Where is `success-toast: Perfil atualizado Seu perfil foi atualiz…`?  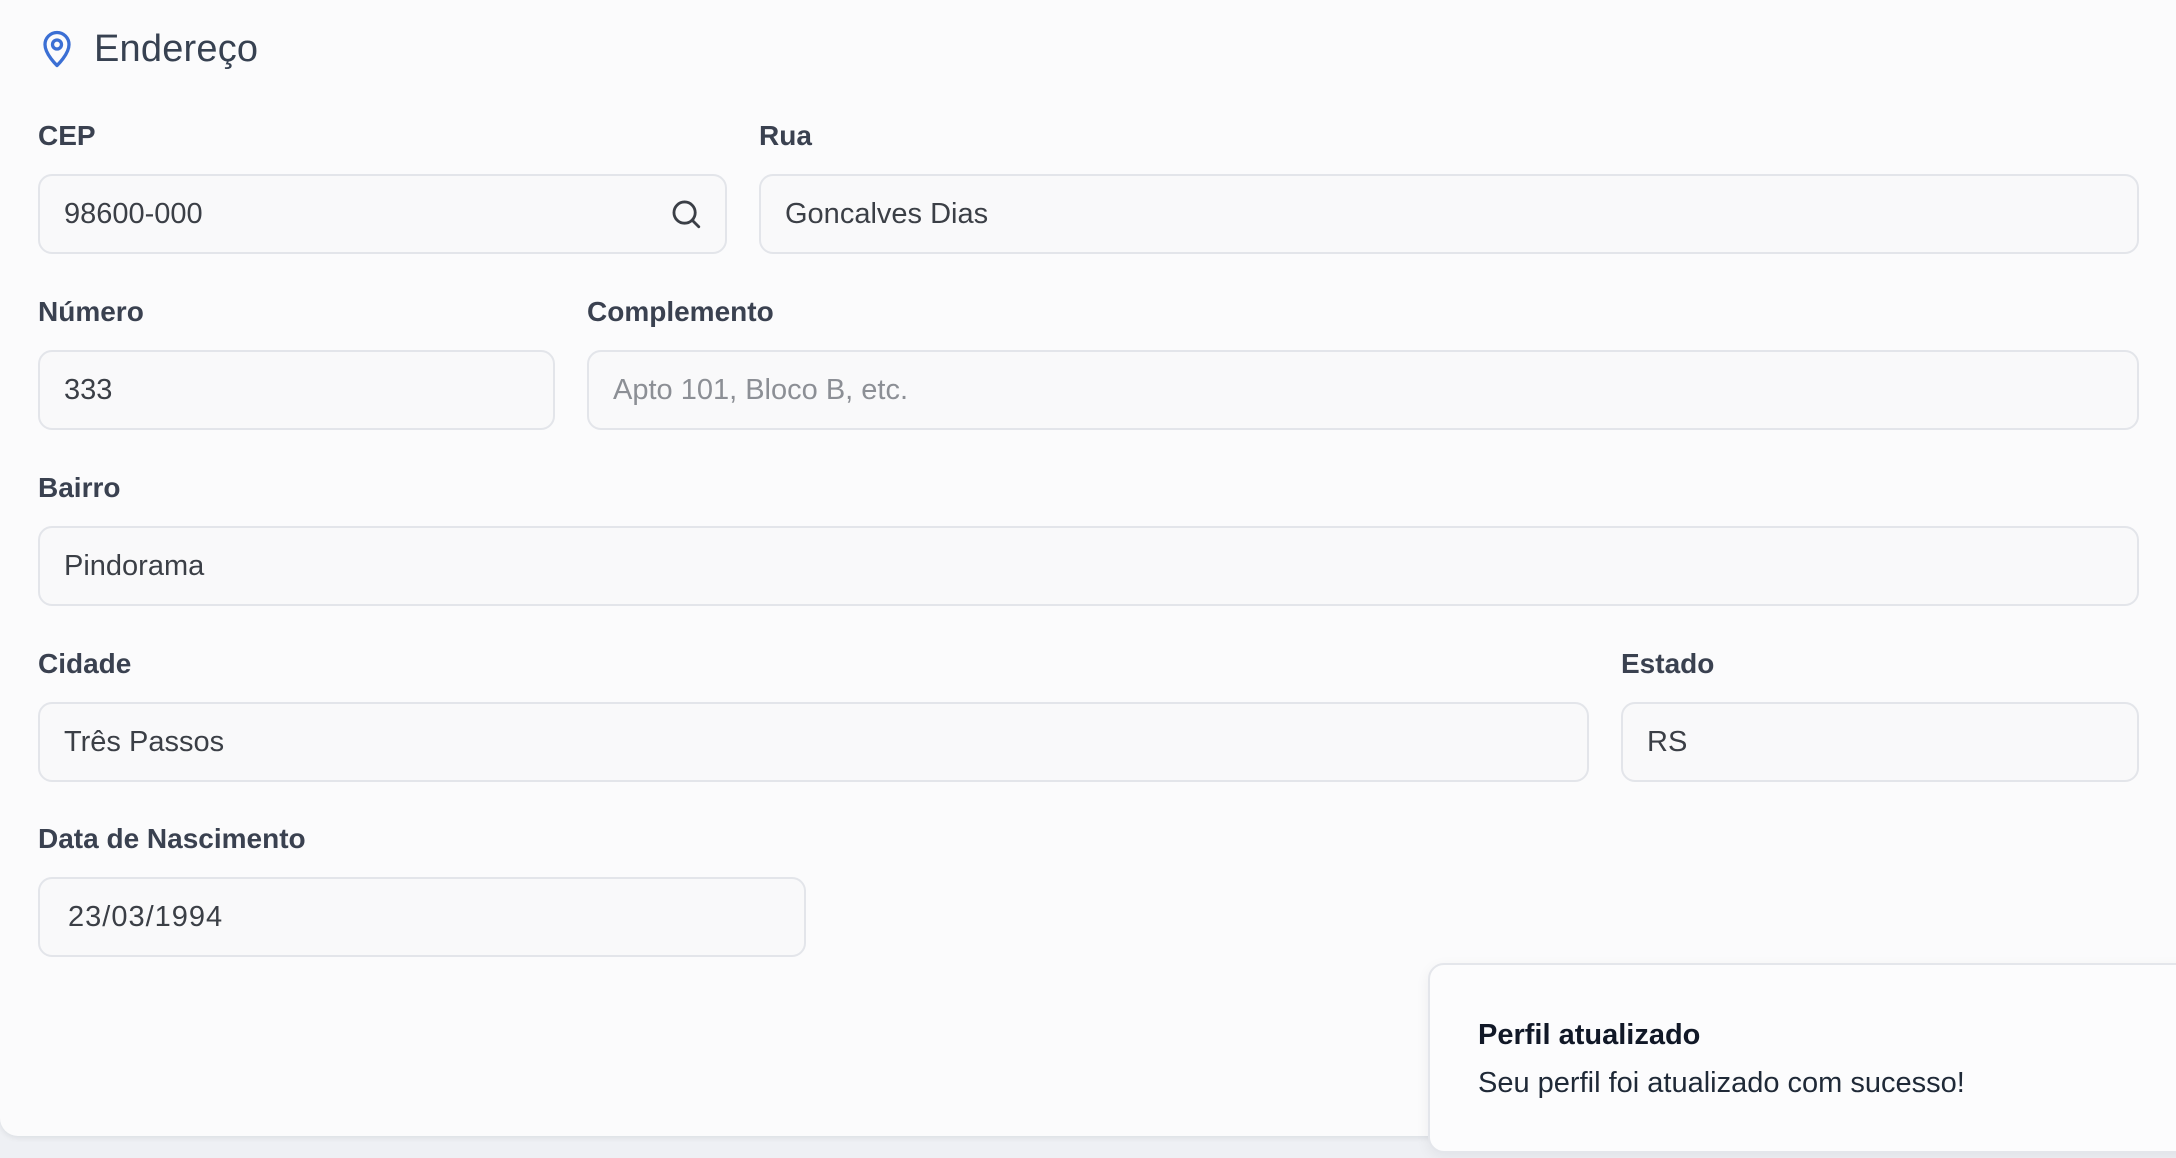 success-toast: Perfil atualizado Seu perfil foi atualiz… is located at coordinates (1802, 1058).